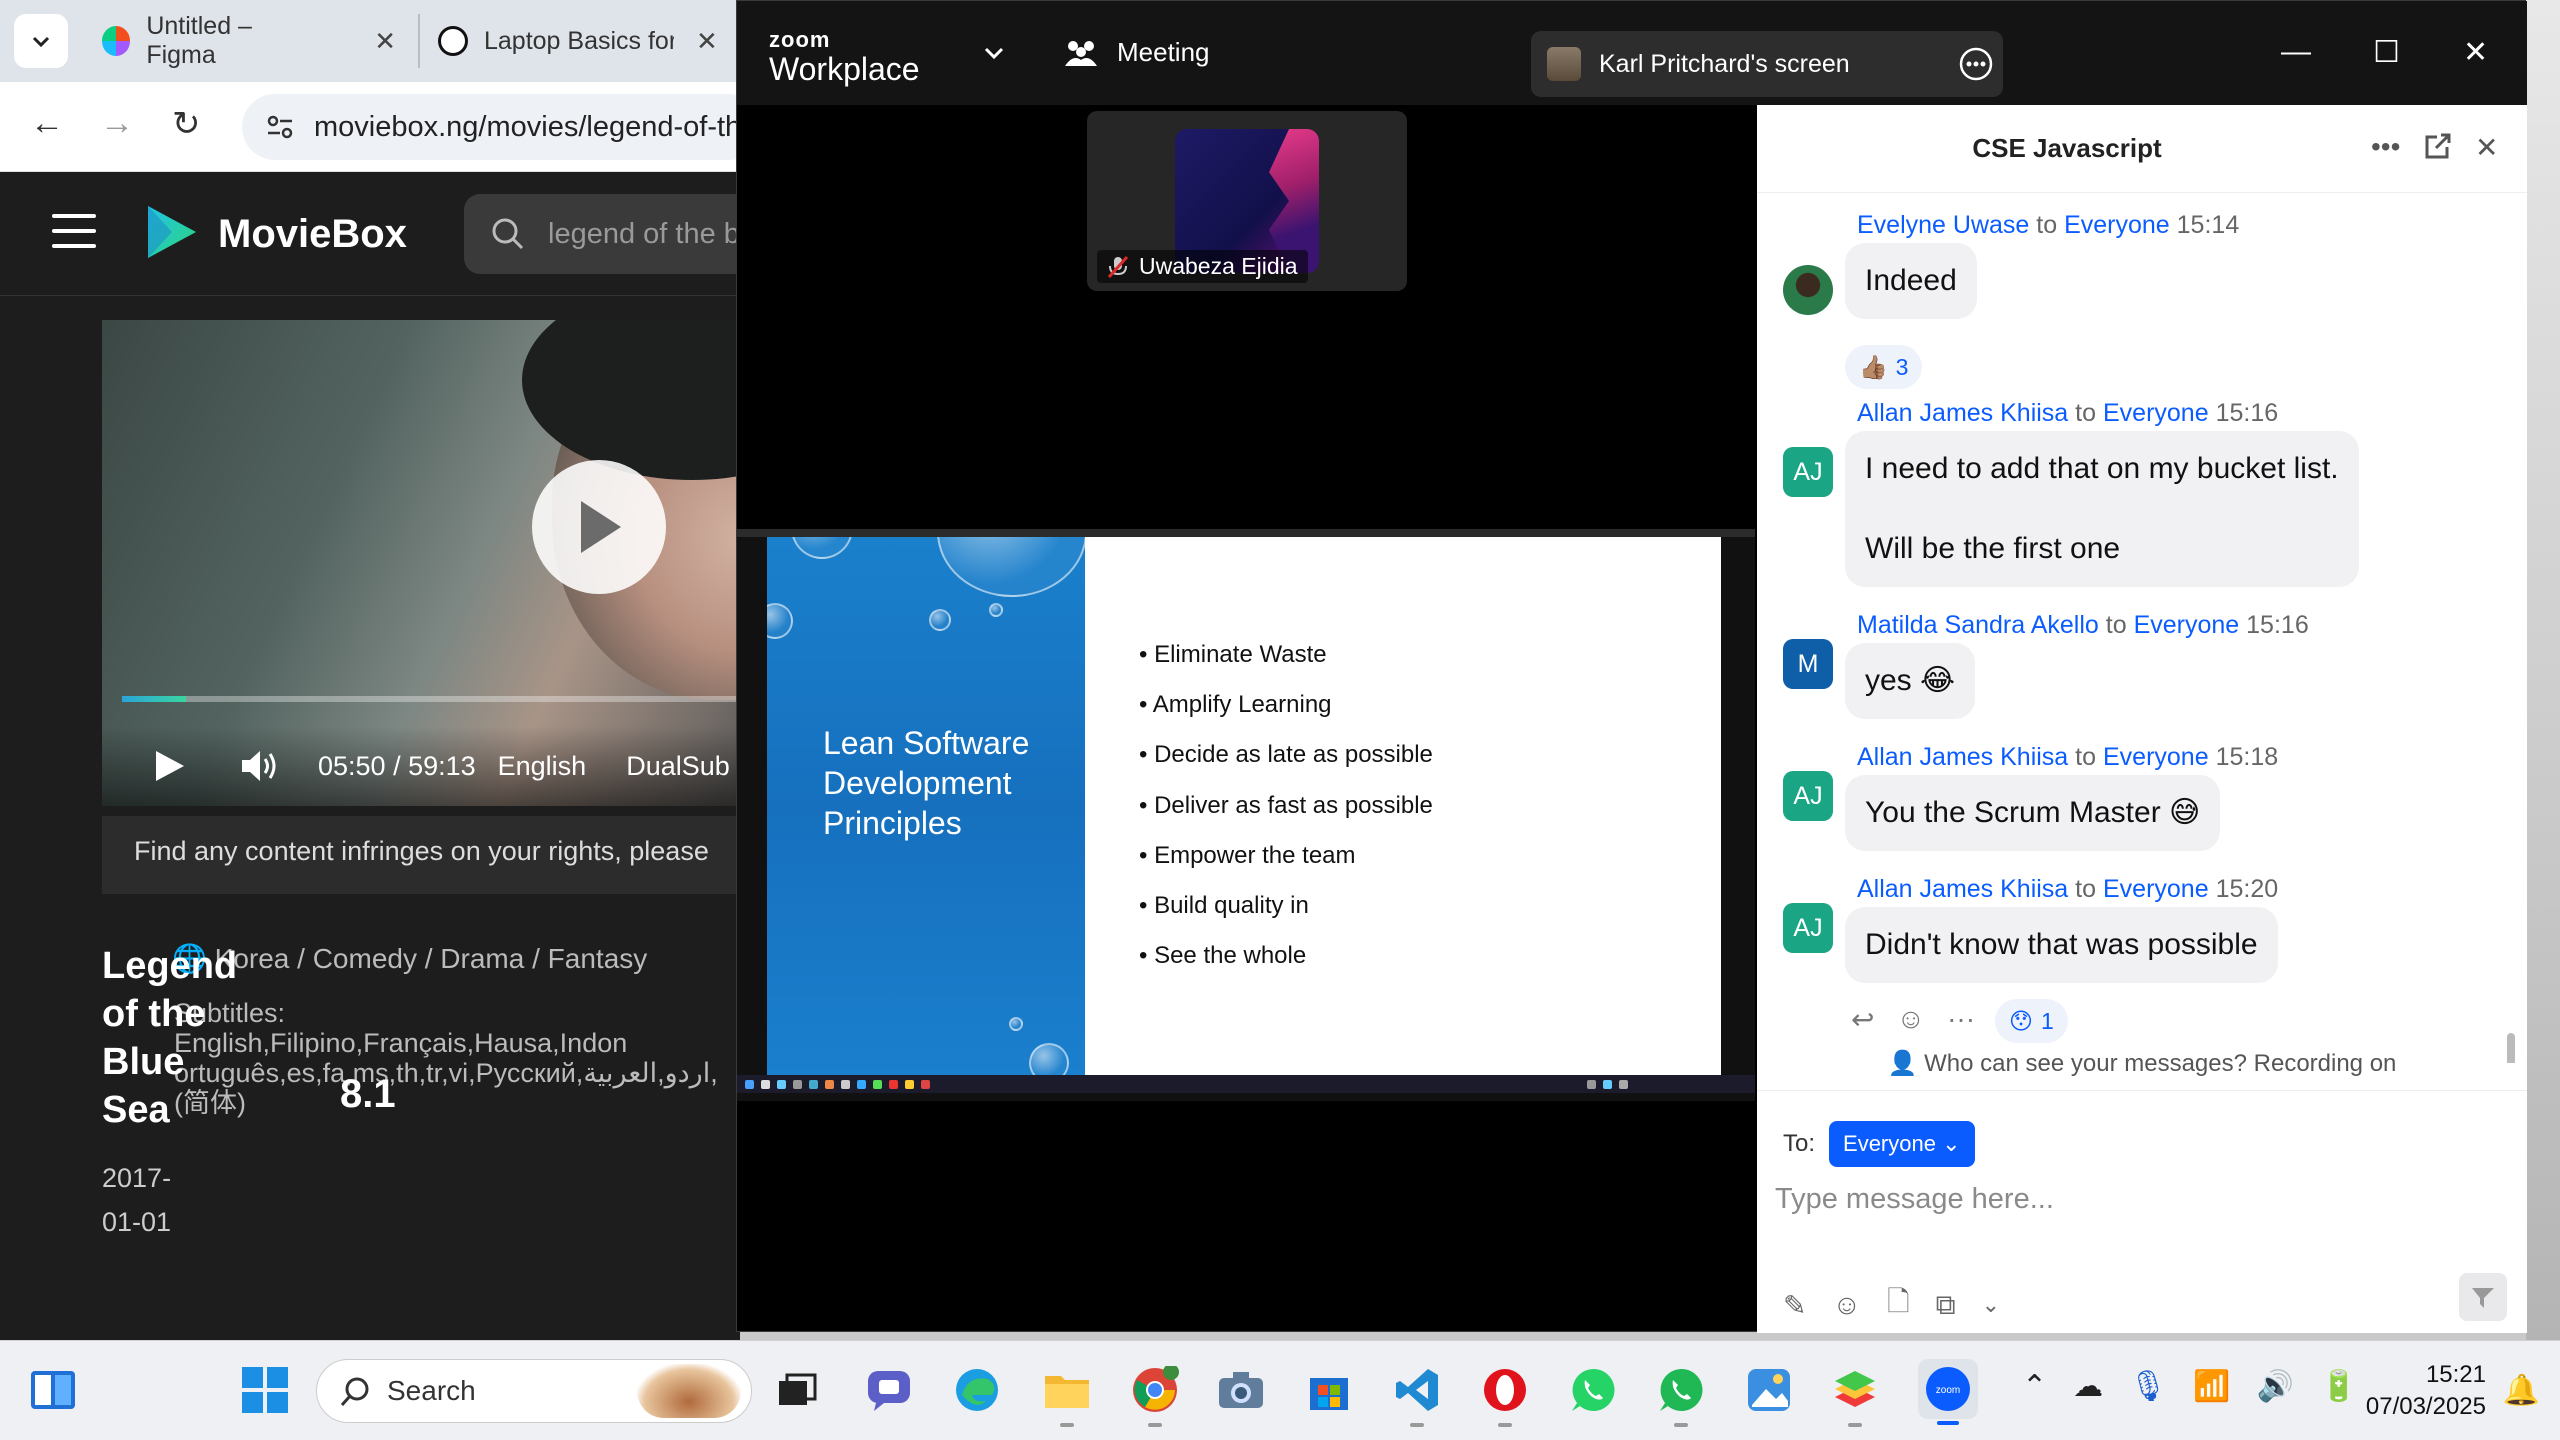  I want to click on screenshot-icon: ⧉, so click(1946, 1305).